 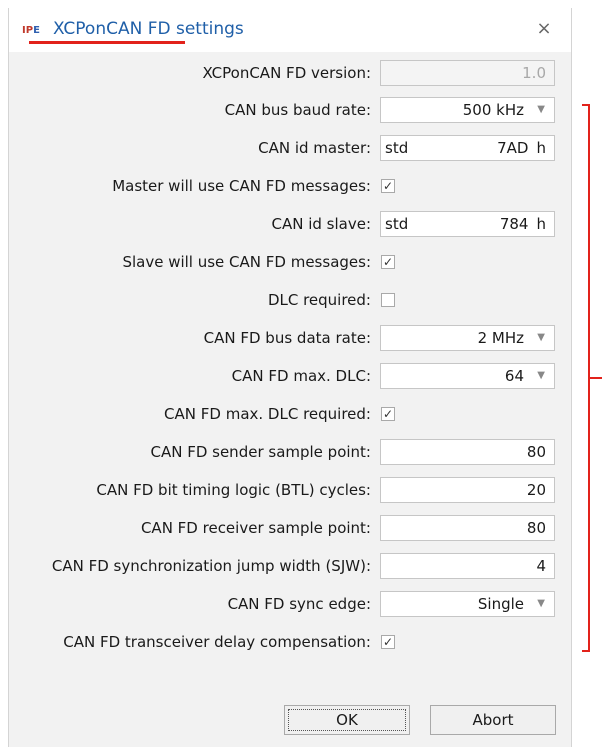 What do you see at coordinates (467, 604) in the screenshot?
I see `sync-edge-select: Single ▼` at bounding box center [467, 604].